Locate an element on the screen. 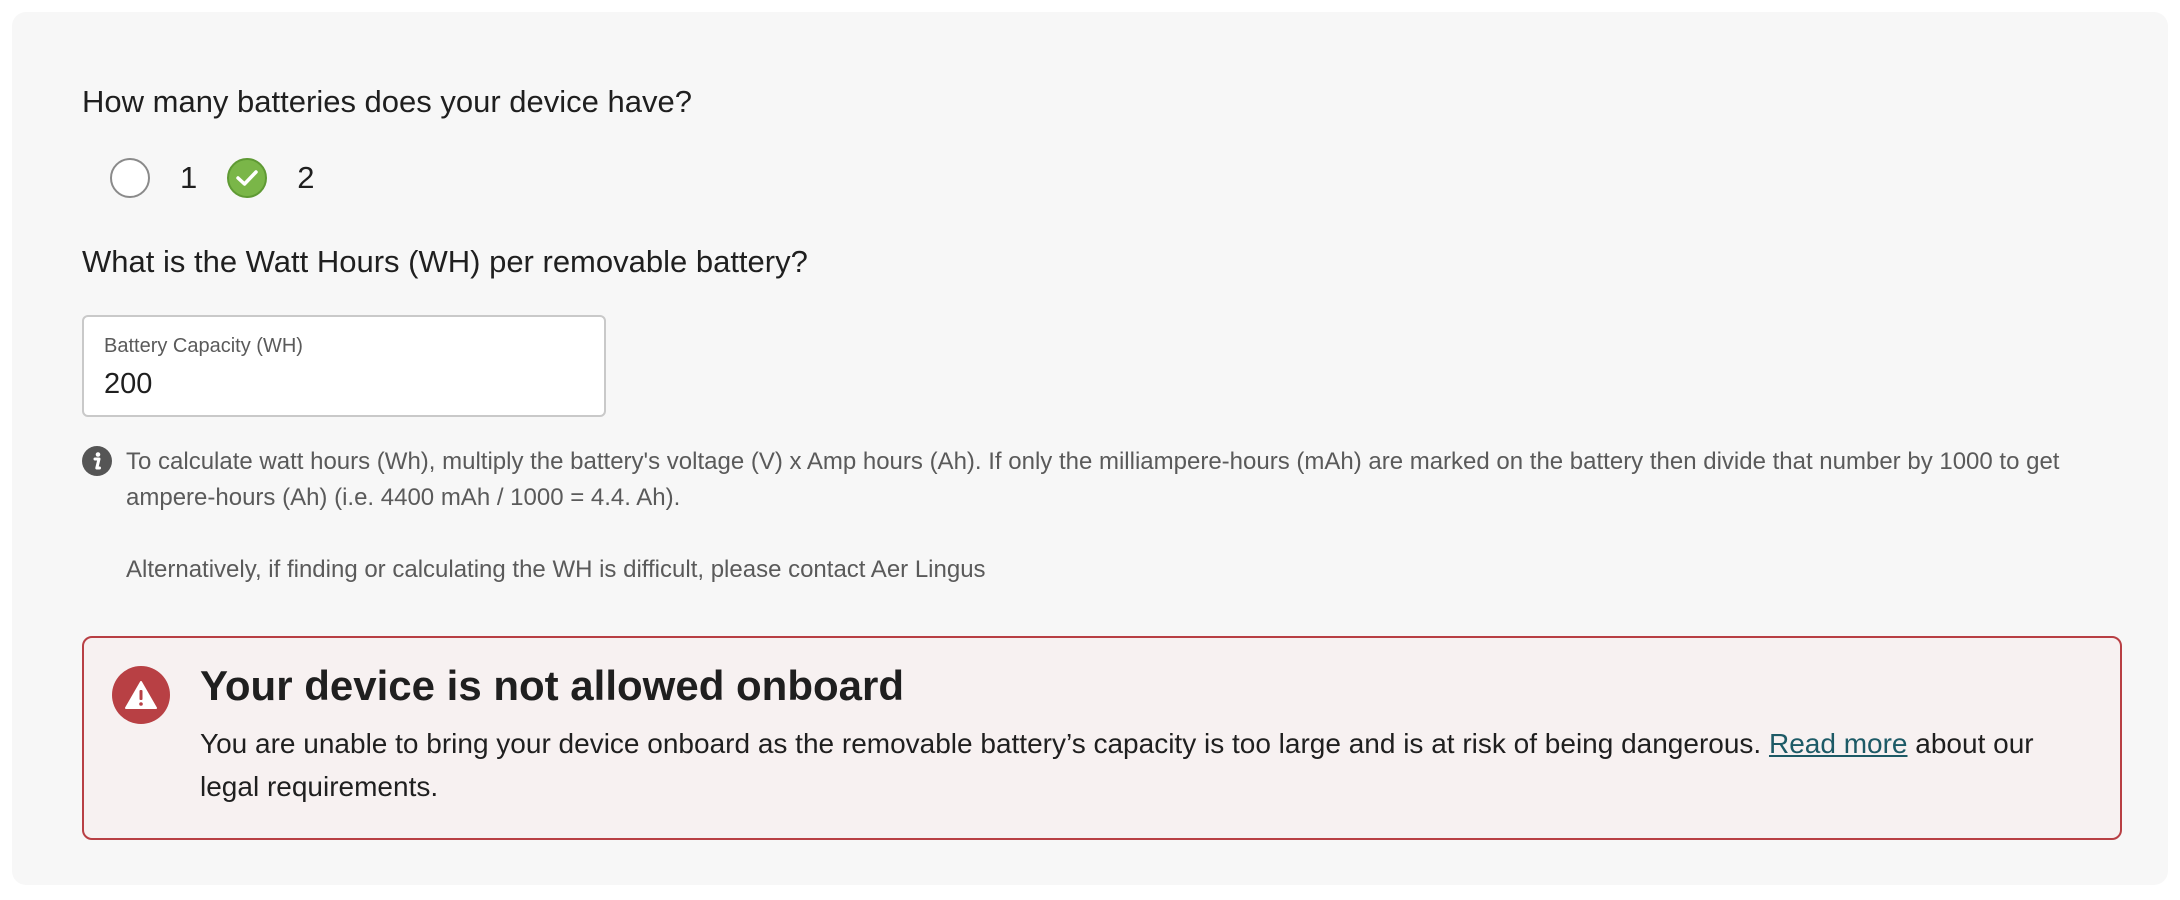 Image resolution: width=2180 pixels, height=900 pixels. battery-count-option-2: 2 is located at coordinates (271, 178).